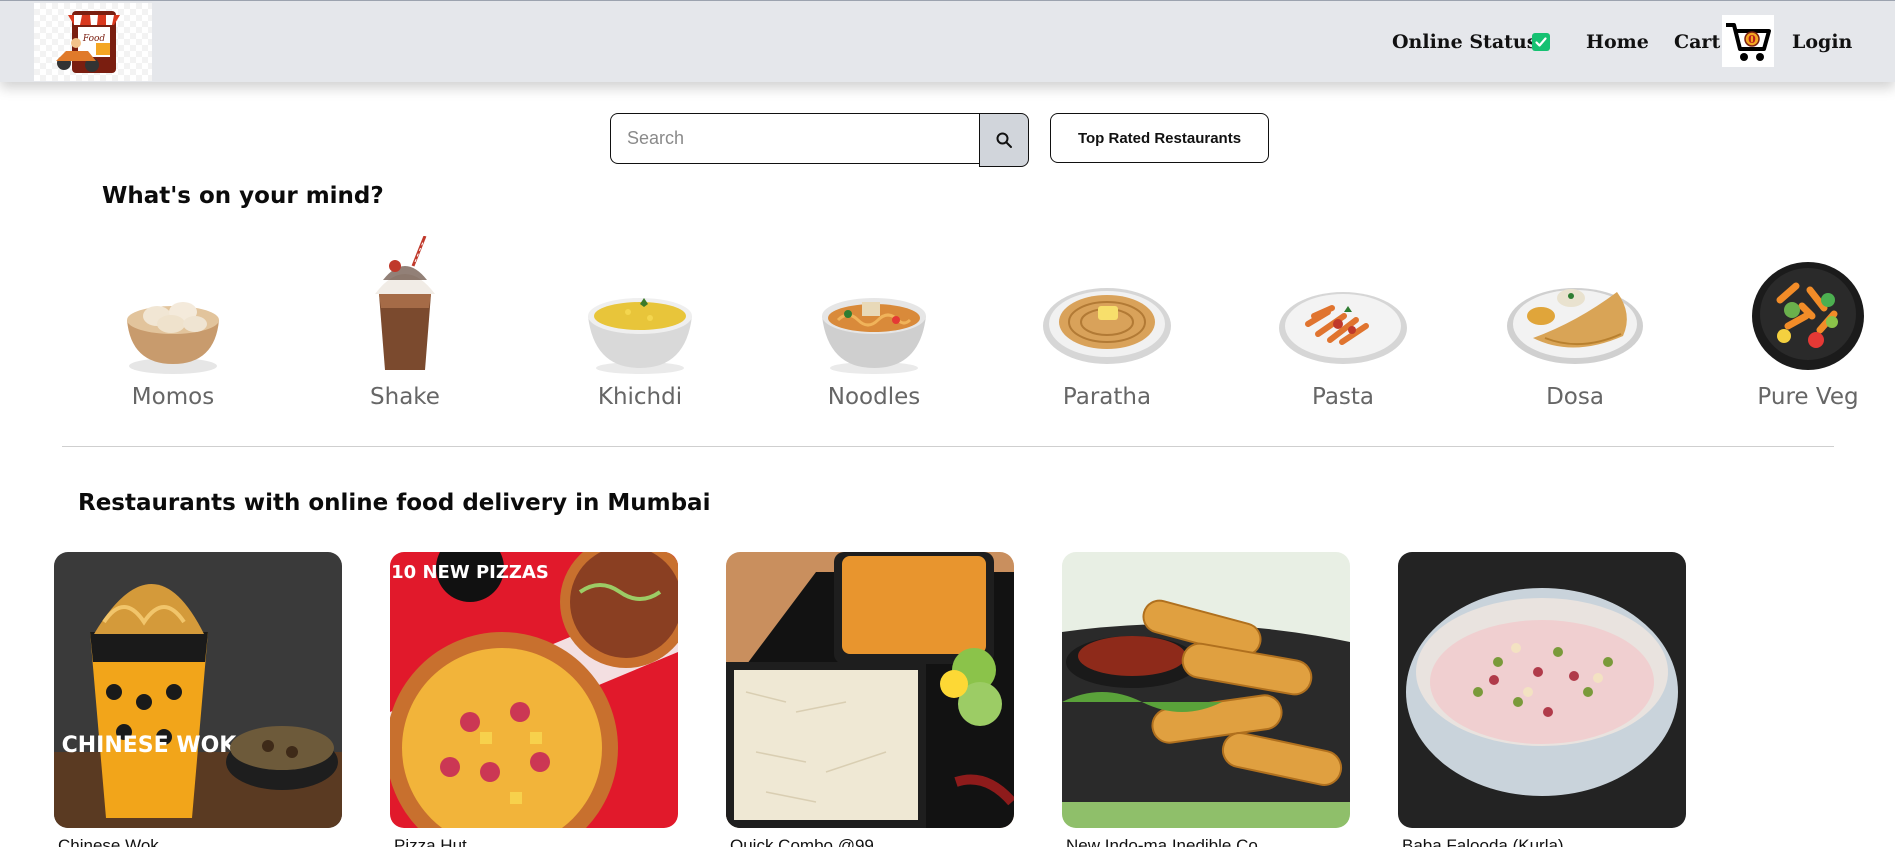  I want to click on restaurant-name: Quick Combo @99, so click(802, 841).